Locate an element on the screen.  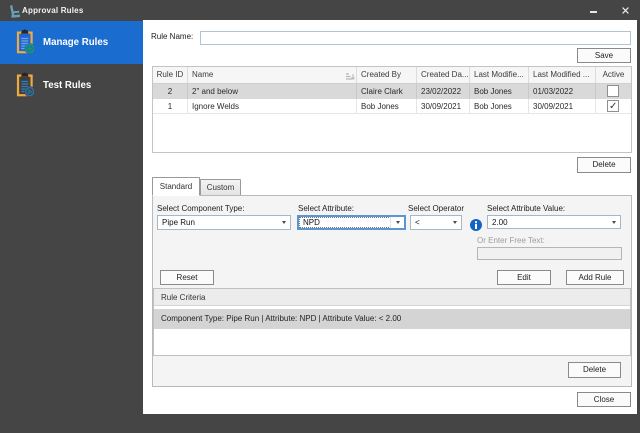
grid-cell-last_modified_date: 30/09/2021 is located at coordinates (562, 106).